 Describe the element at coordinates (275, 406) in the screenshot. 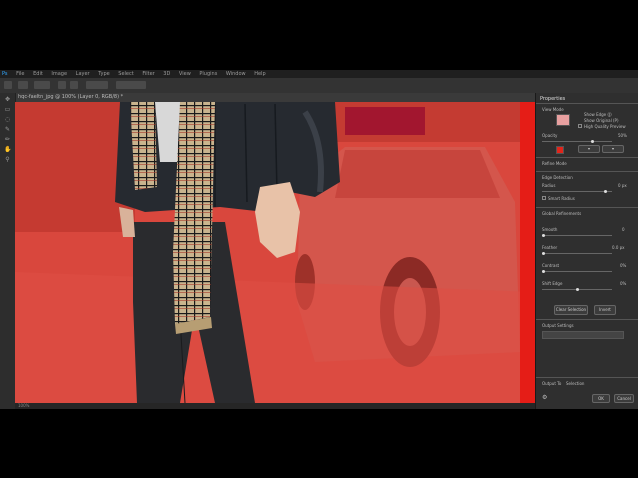

I see `status-bar: 100%` at that location.